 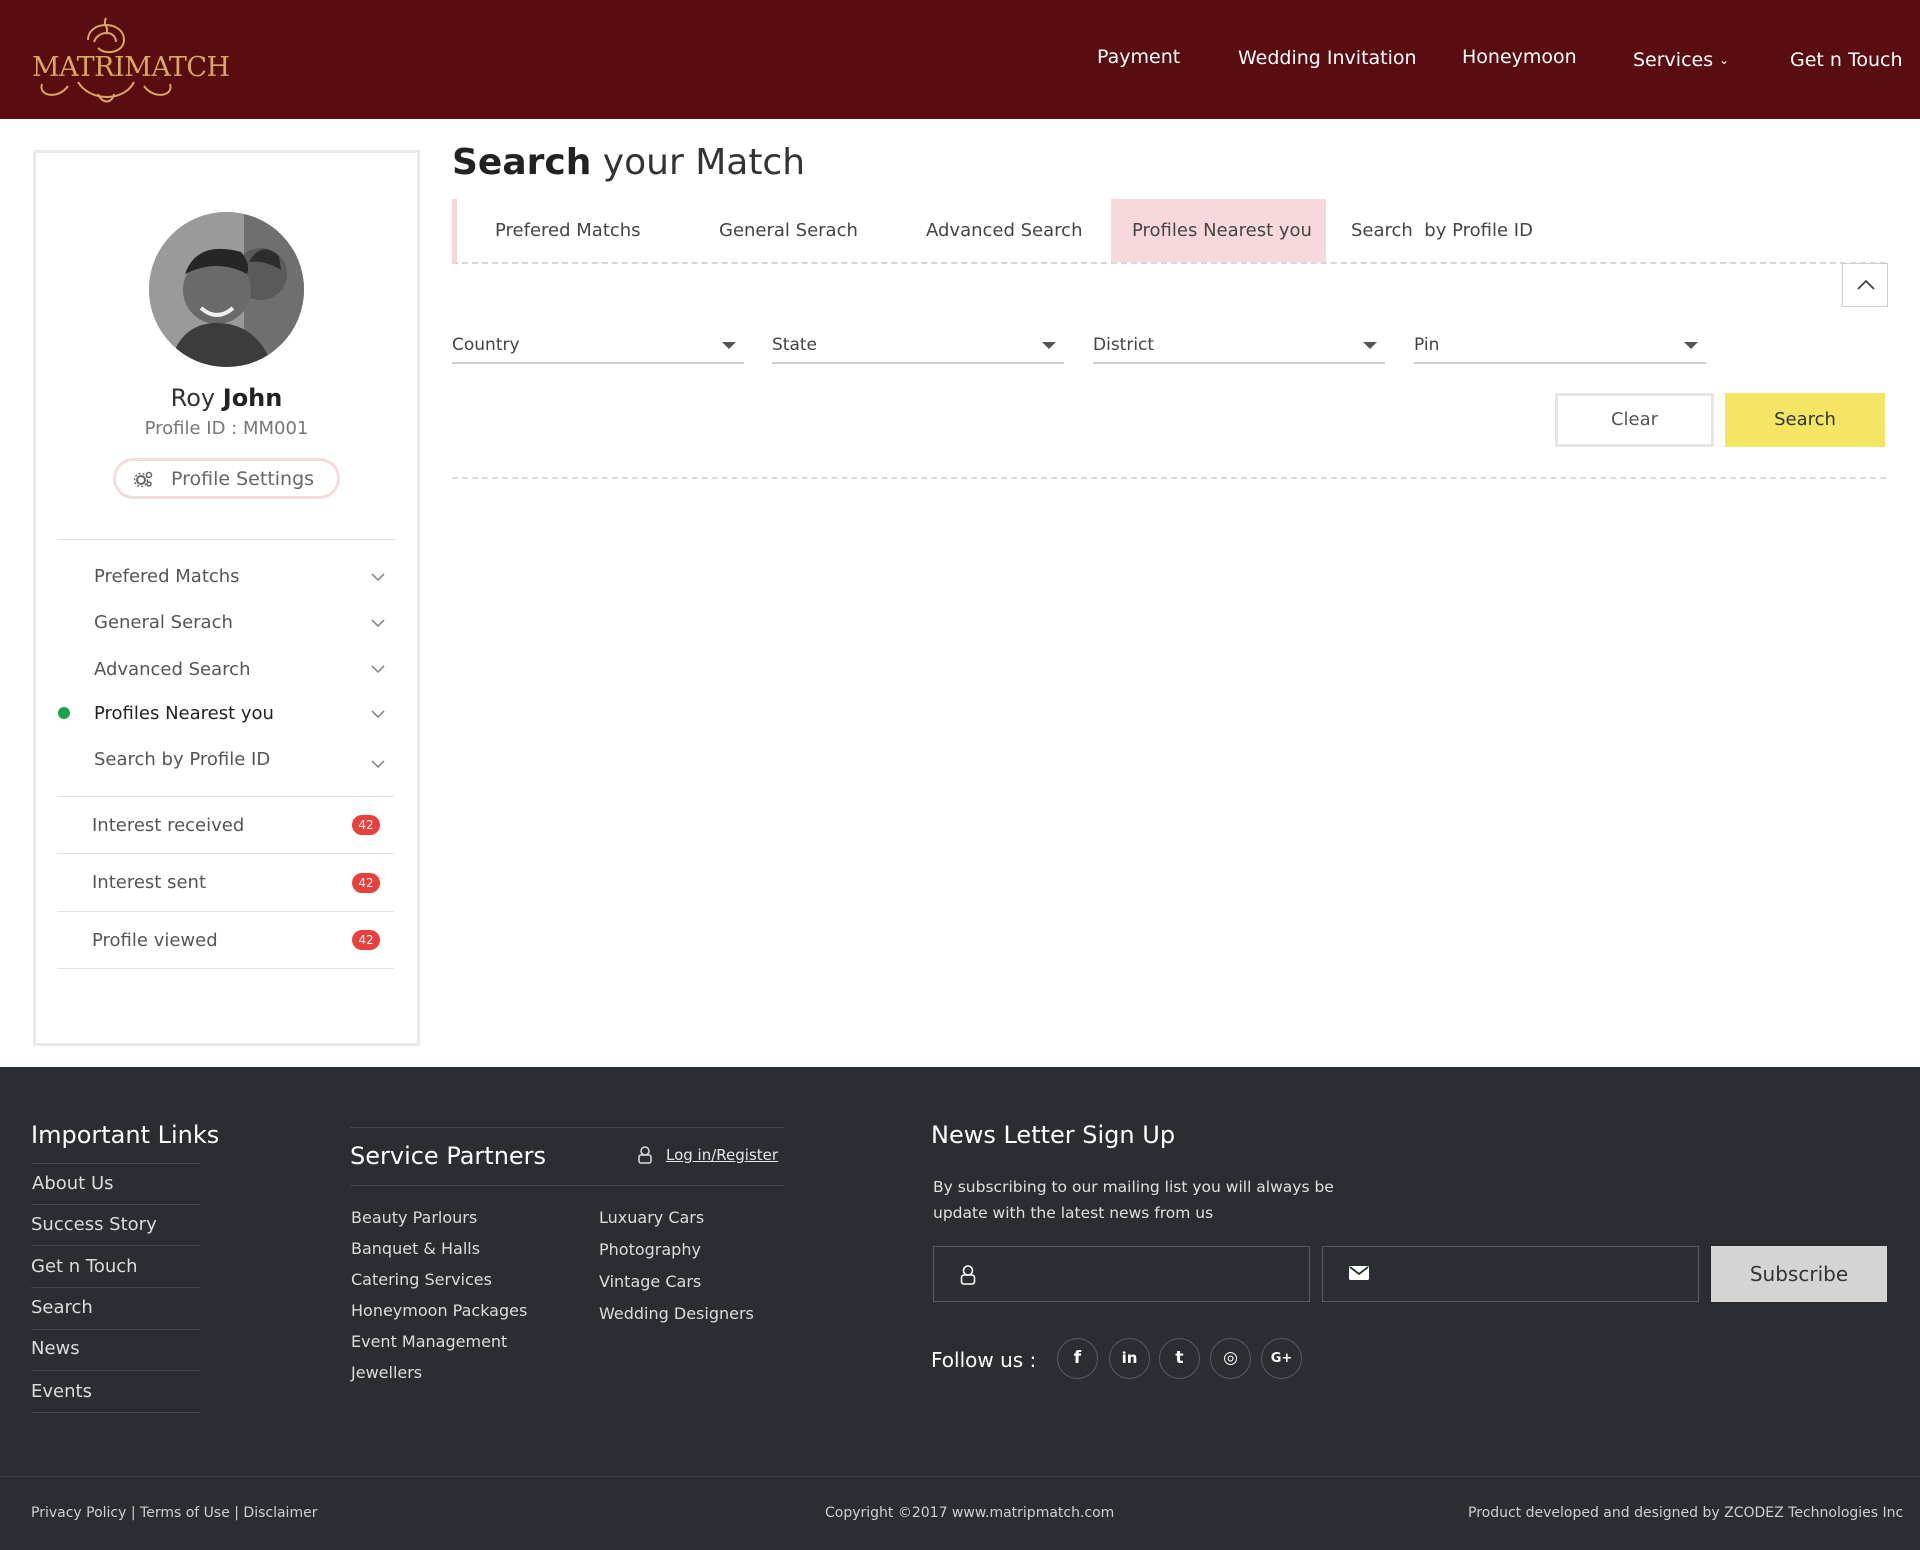 I want to click on login-register-link: Log in/Register, so click(x=722, y=1155).